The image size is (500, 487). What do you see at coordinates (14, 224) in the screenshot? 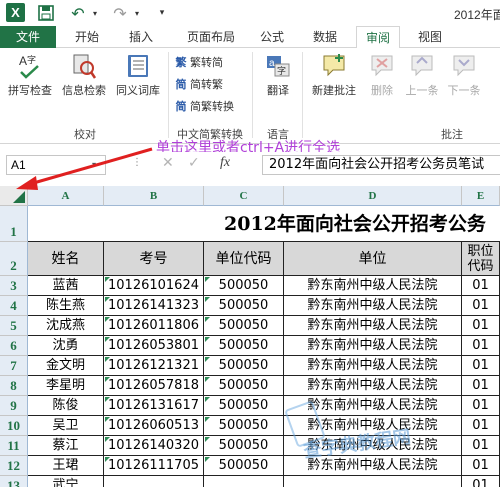
I see `row-header-1: 1` at bounding box center [14, 224].